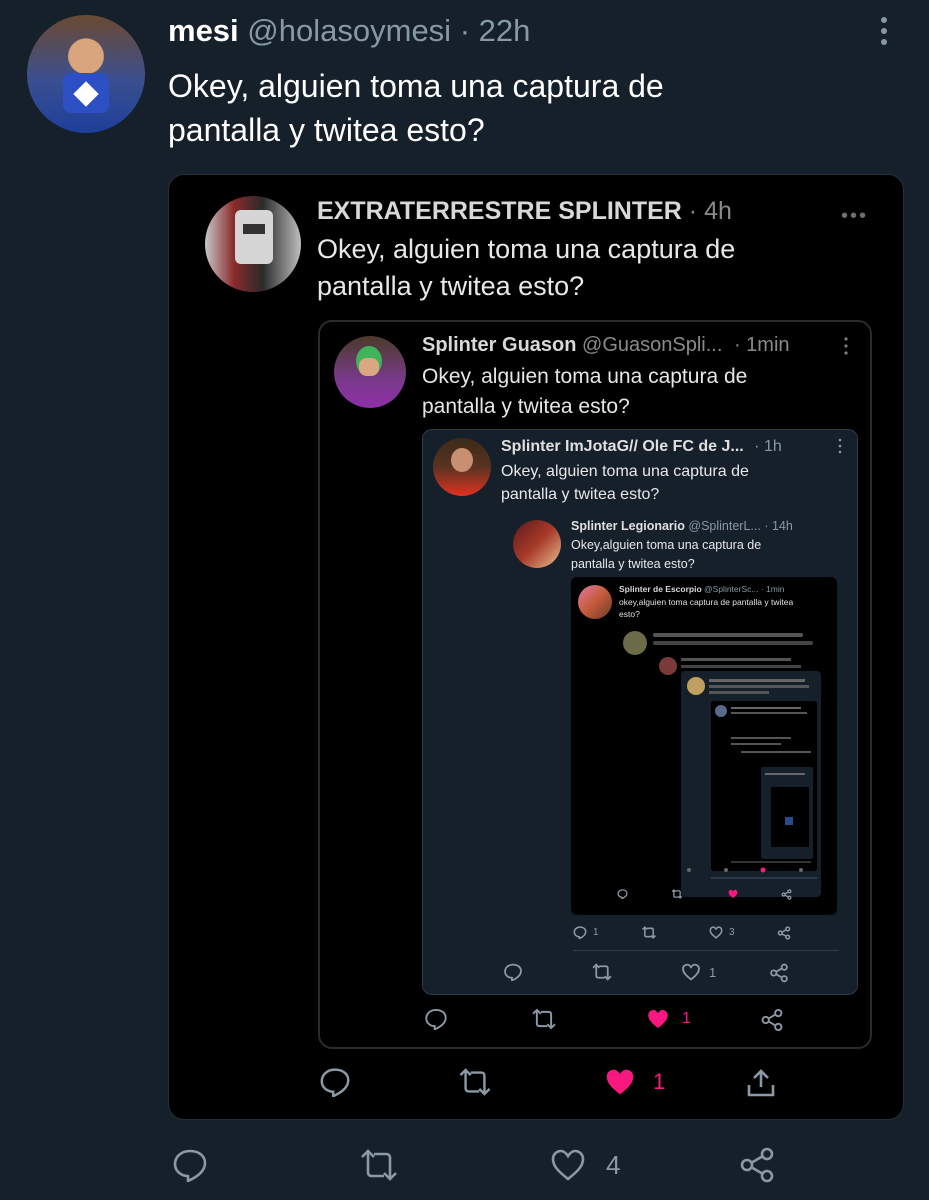  I want to click on like-button: 4, so click(585, 1165).